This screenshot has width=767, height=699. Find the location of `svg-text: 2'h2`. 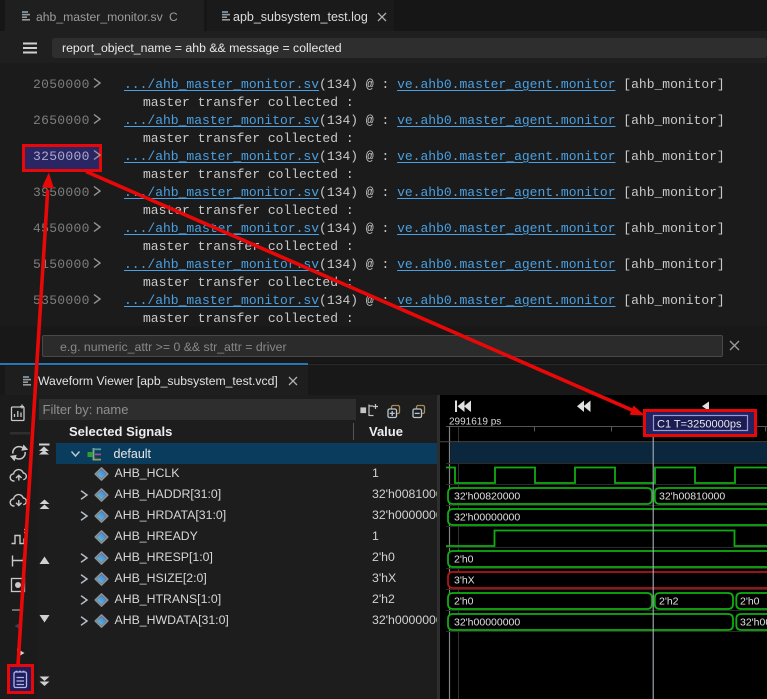

svg-text: 2'h2 is located at coordinates (669, 602).